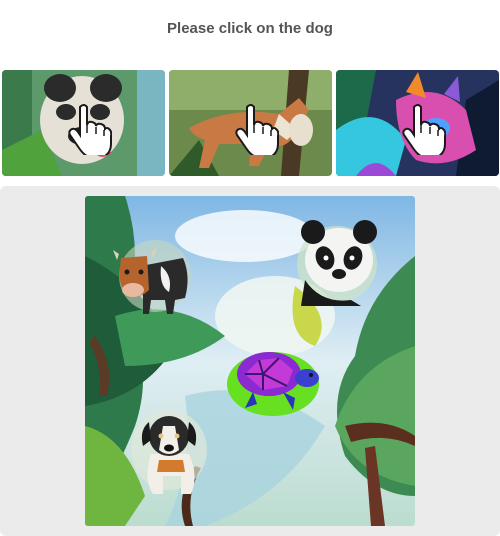  I want to click on turtle-image, so click(273, 384).